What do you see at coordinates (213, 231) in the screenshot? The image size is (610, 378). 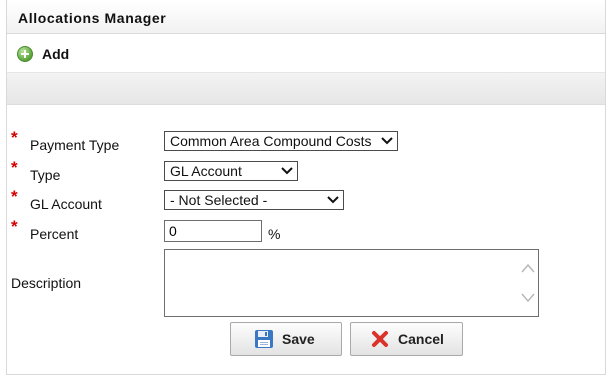 I see `percent-input` at bounding box center [213, 231].